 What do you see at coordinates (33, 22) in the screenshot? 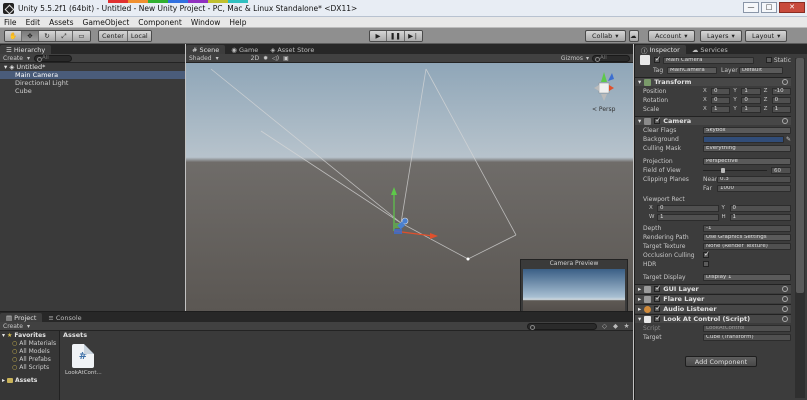
I see `menu-edit: Edit` at bounding box center [33, 22].